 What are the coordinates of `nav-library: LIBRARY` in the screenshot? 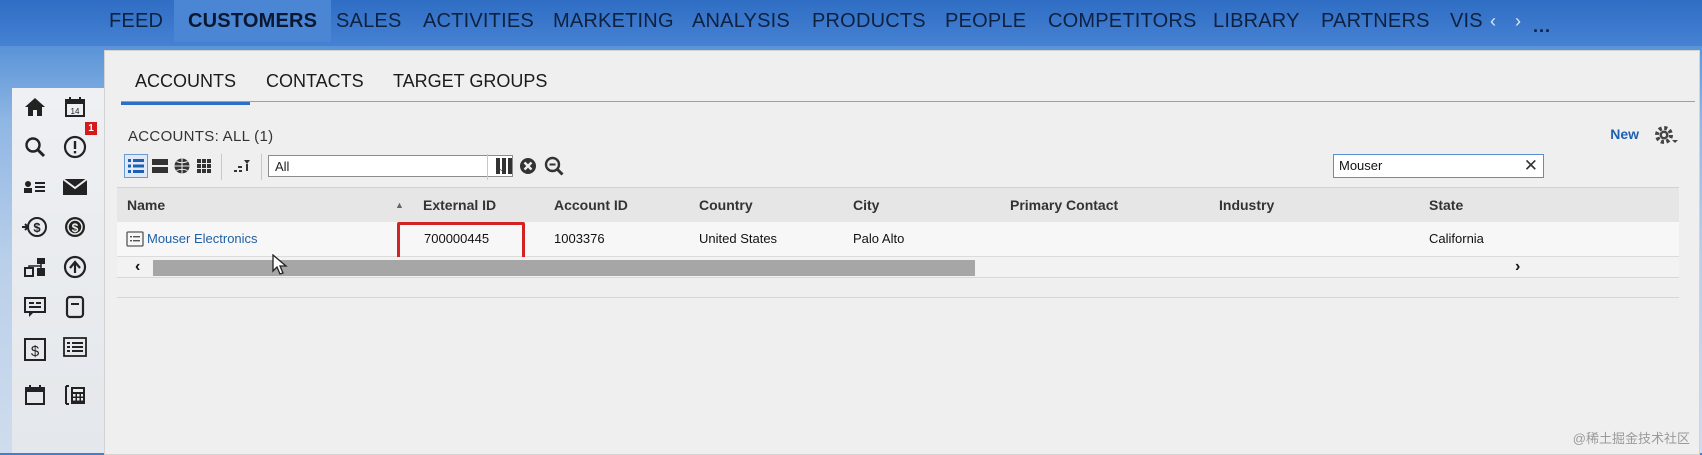 It's located at (1256, 21).